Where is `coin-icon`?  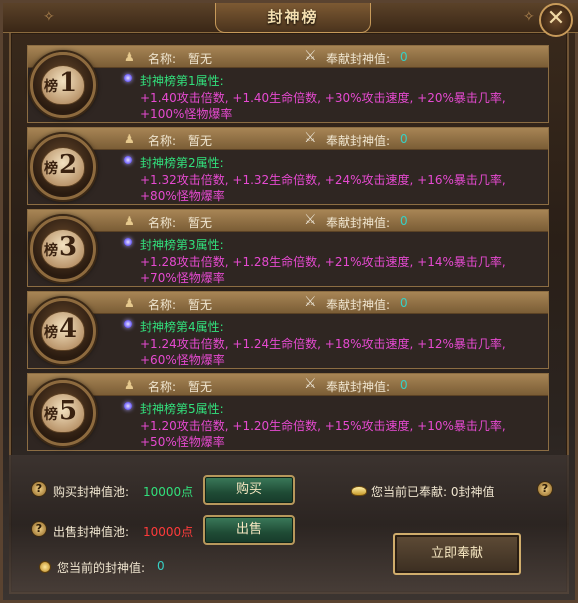 coin-icon is located at coordinates (45, 567).